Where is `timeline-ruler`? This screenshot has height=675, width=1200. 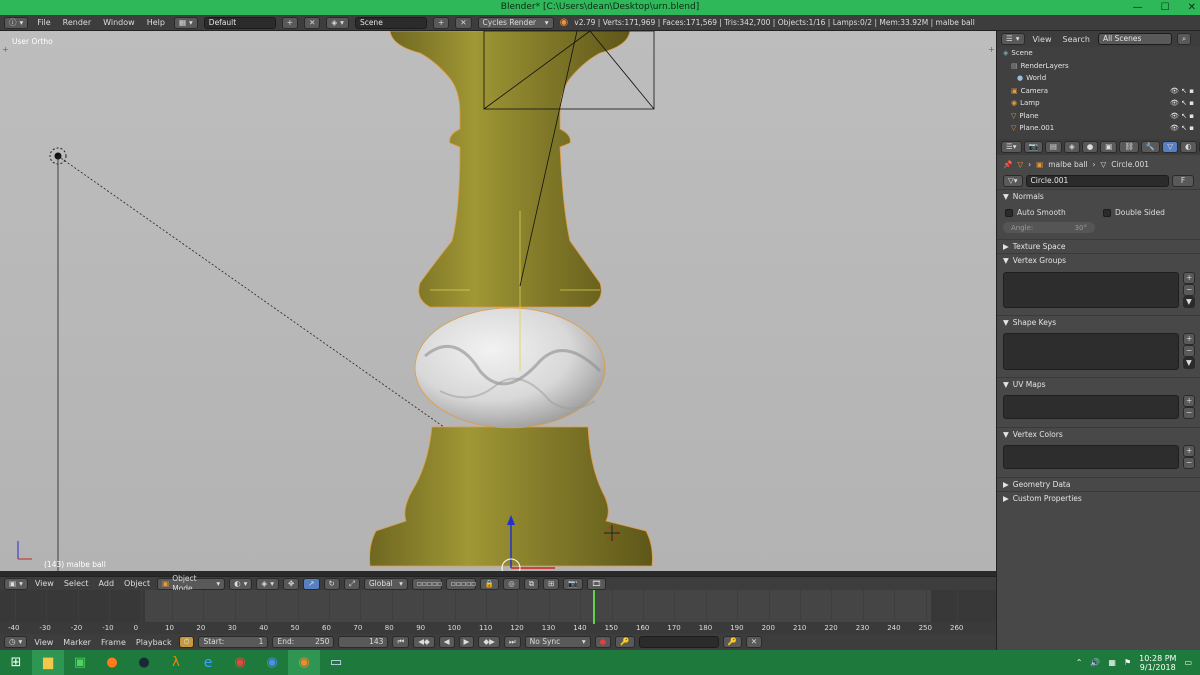 timeline-ruler is located at coordinates (498, 628).